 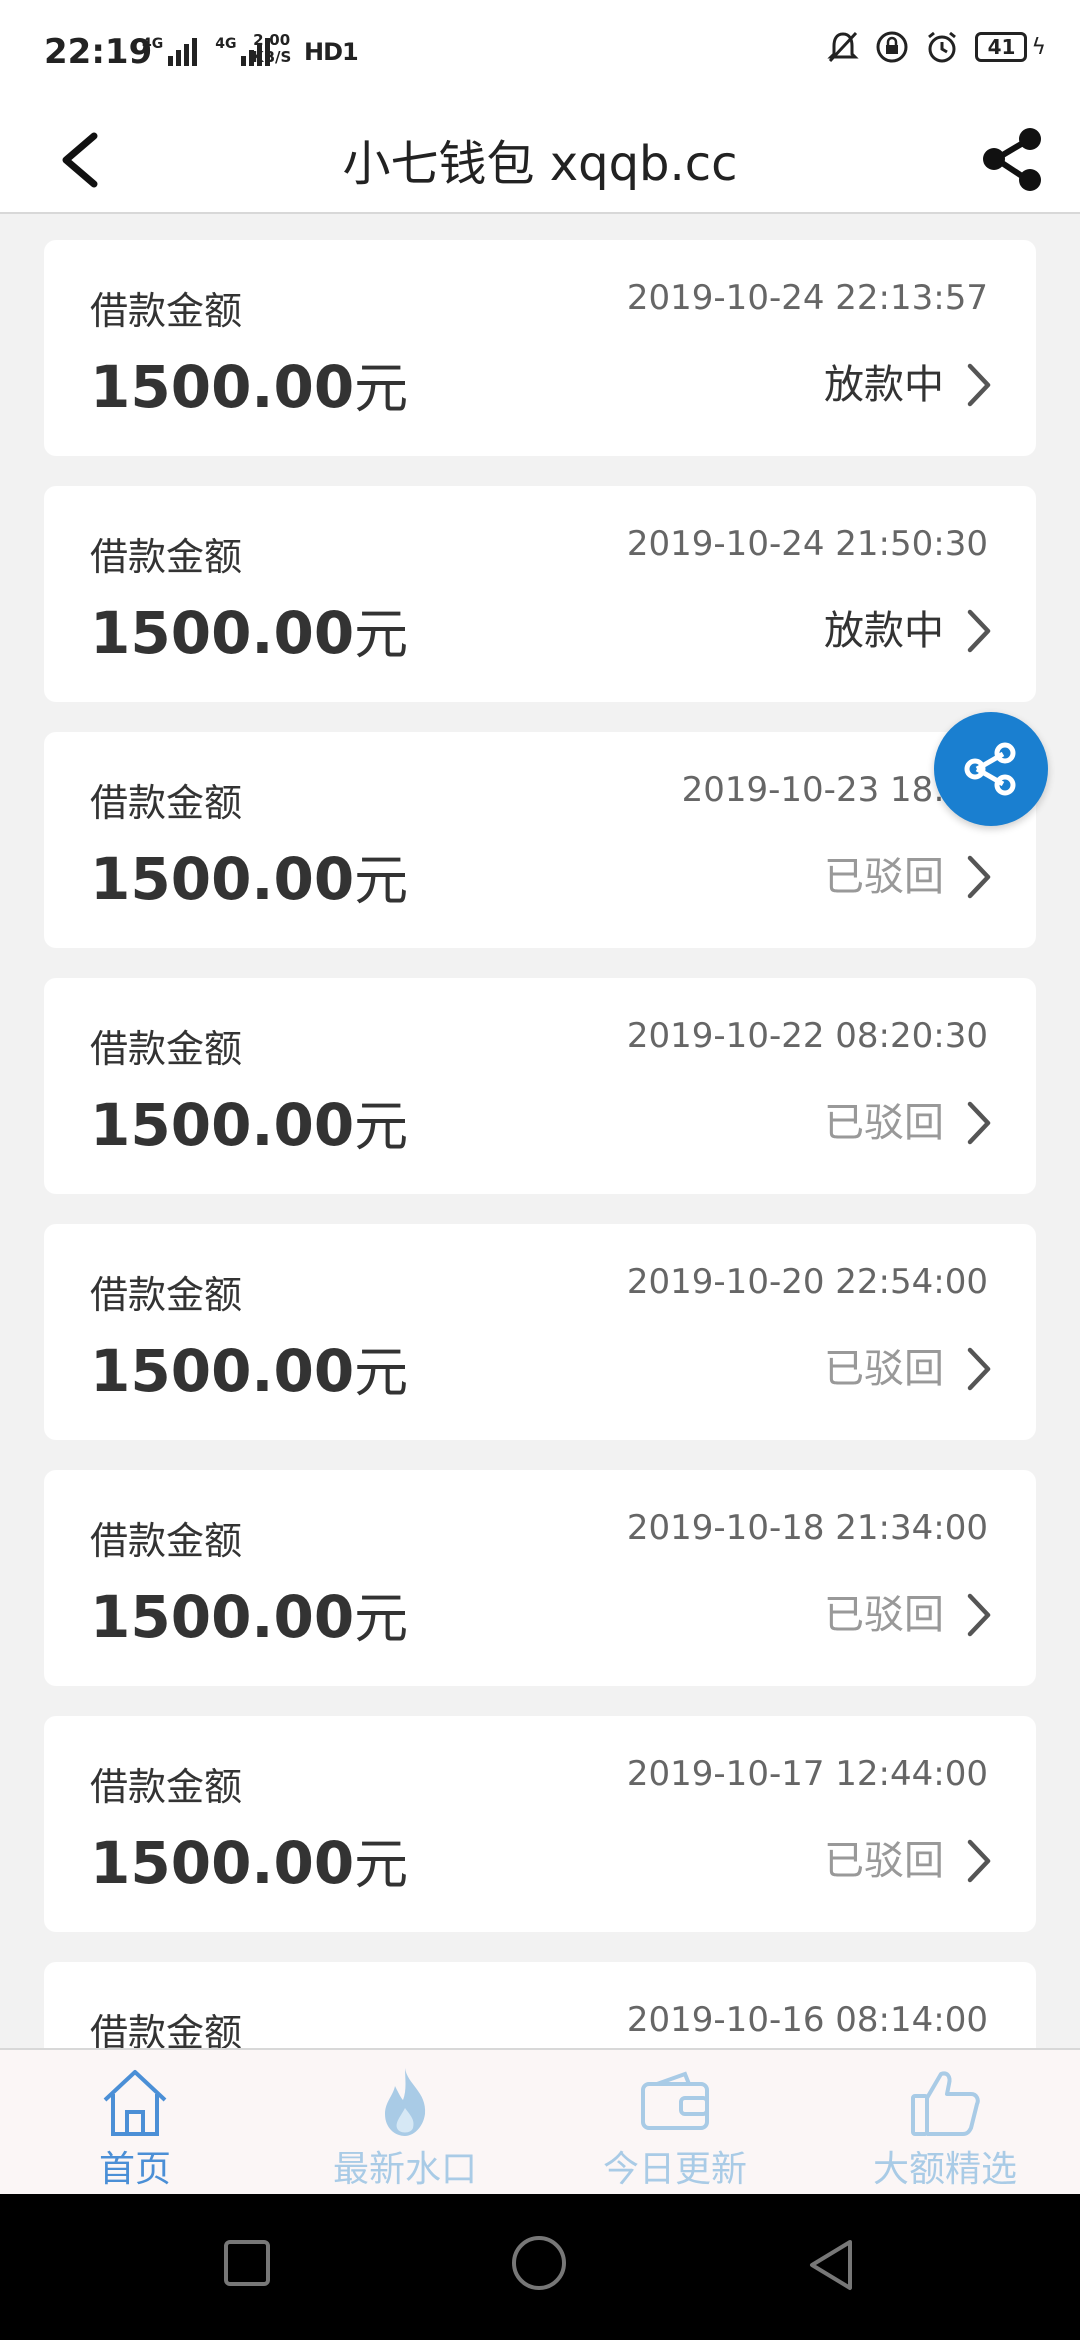 I want to click on tab-home: 首页, so click(x=135, y=2122).